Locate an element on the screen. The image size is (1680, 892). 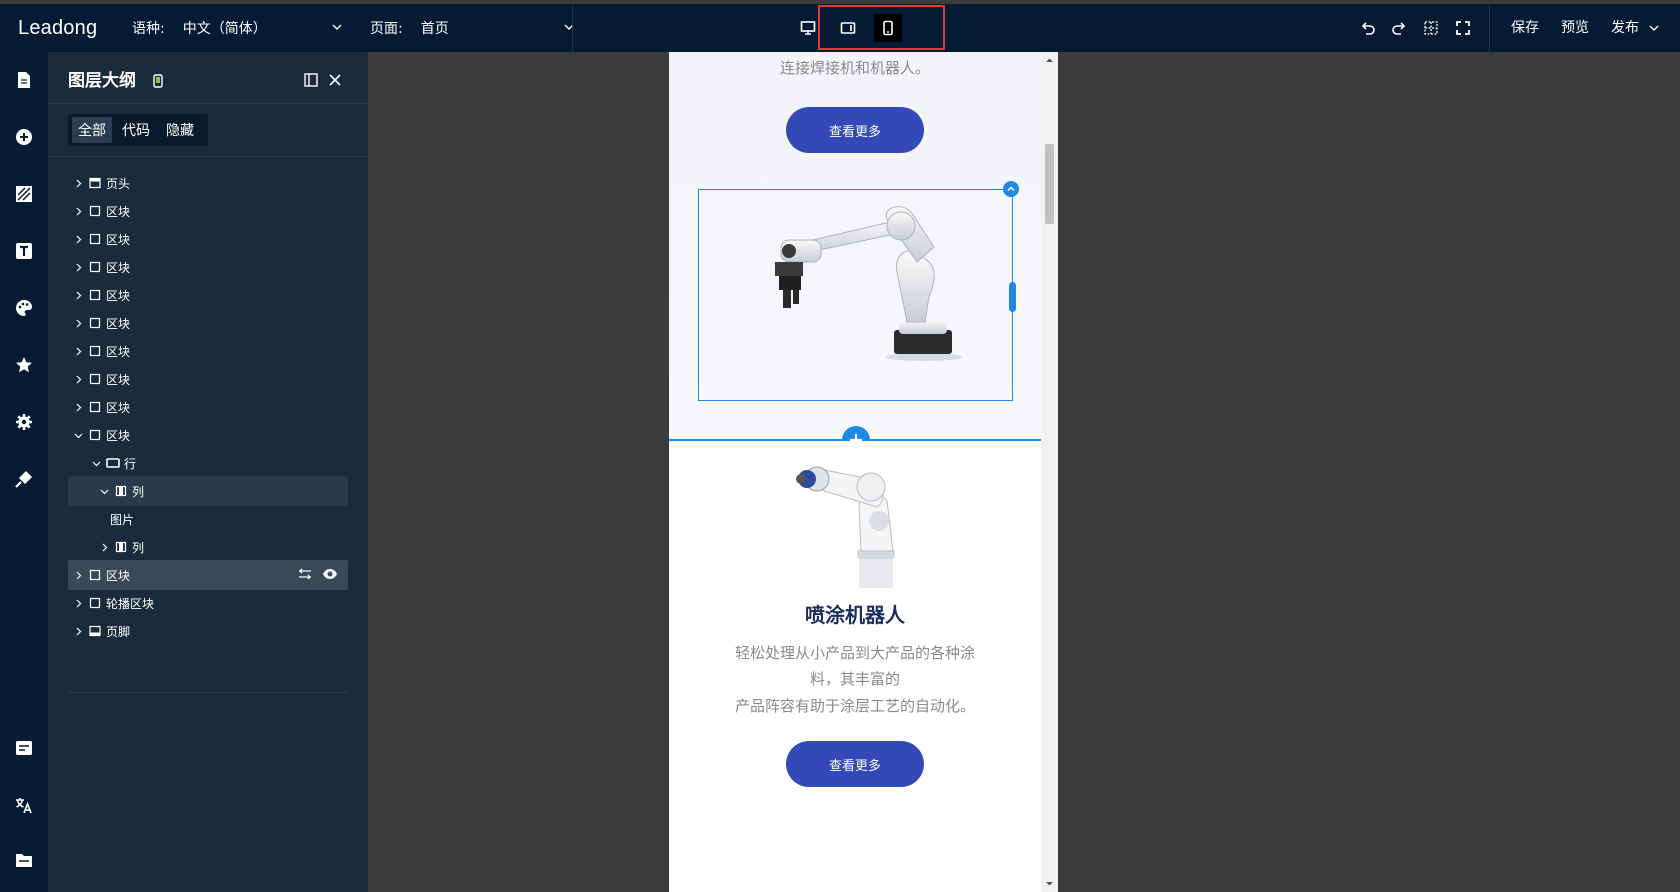
folder-icon is located at coordinates (24, 860).